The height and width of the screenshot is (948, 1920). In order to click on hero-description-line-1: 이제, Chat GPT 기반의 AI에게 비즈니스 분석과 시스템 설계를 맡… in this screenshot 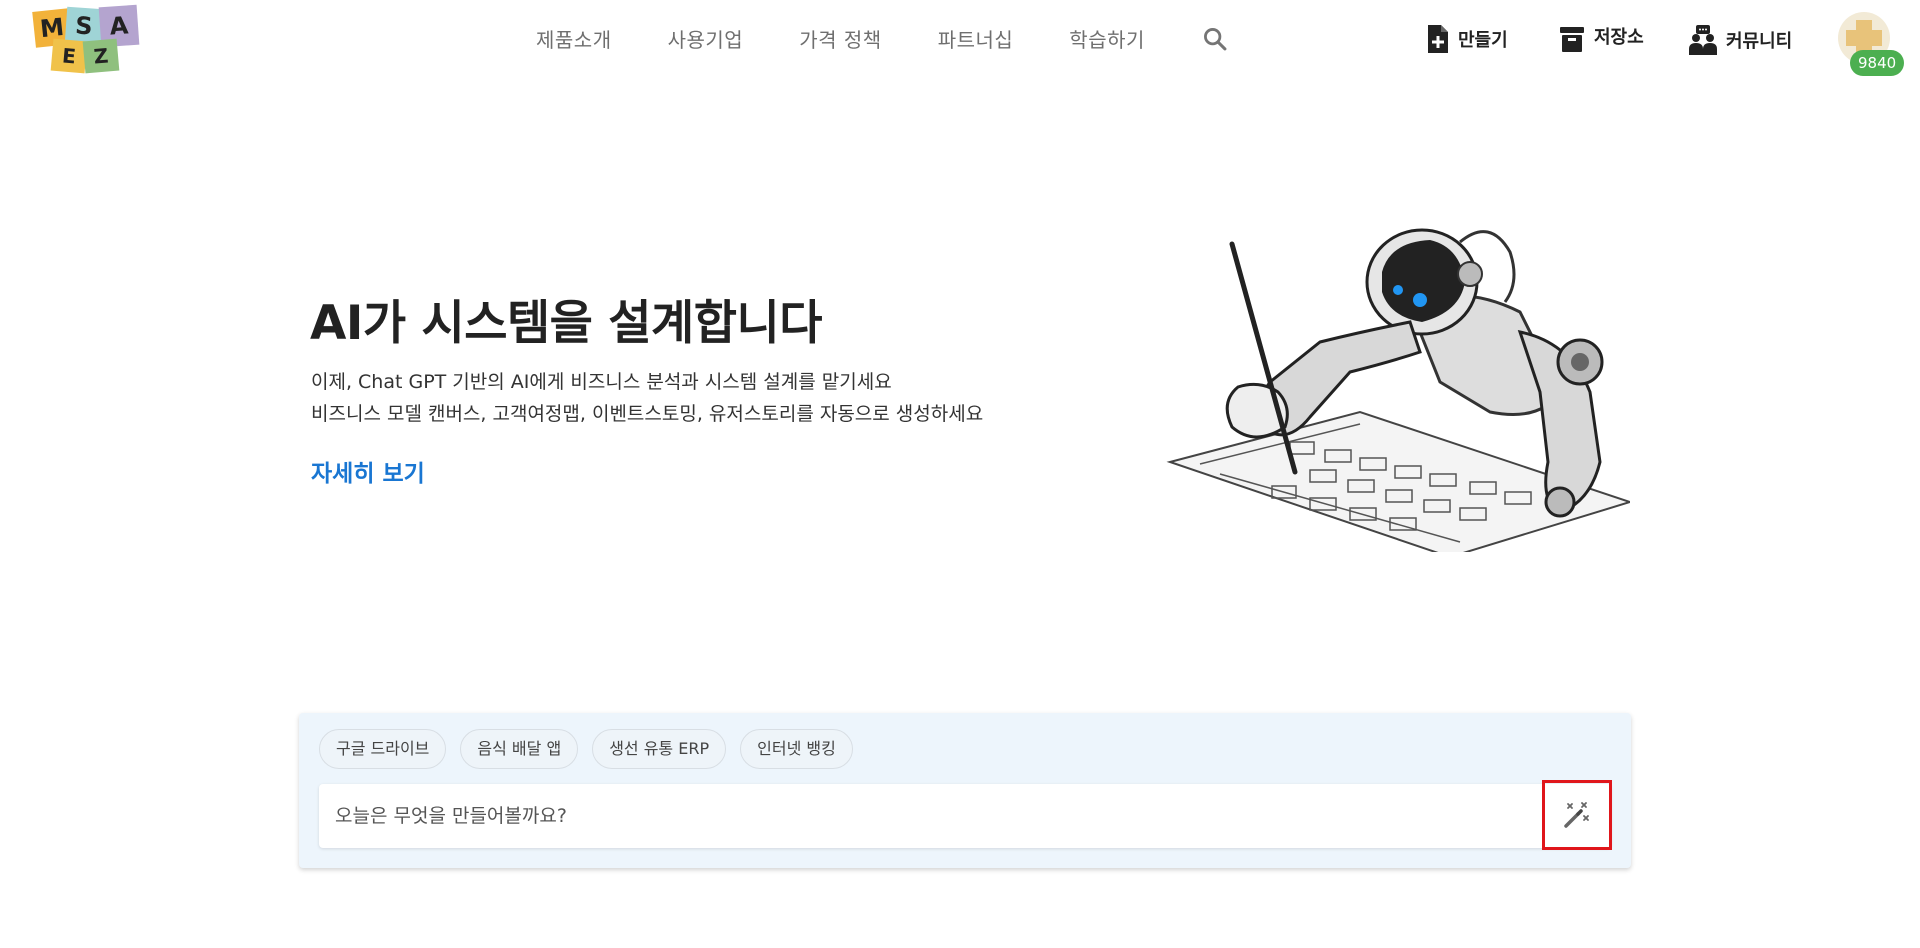, I will do `click(601, 382)`.